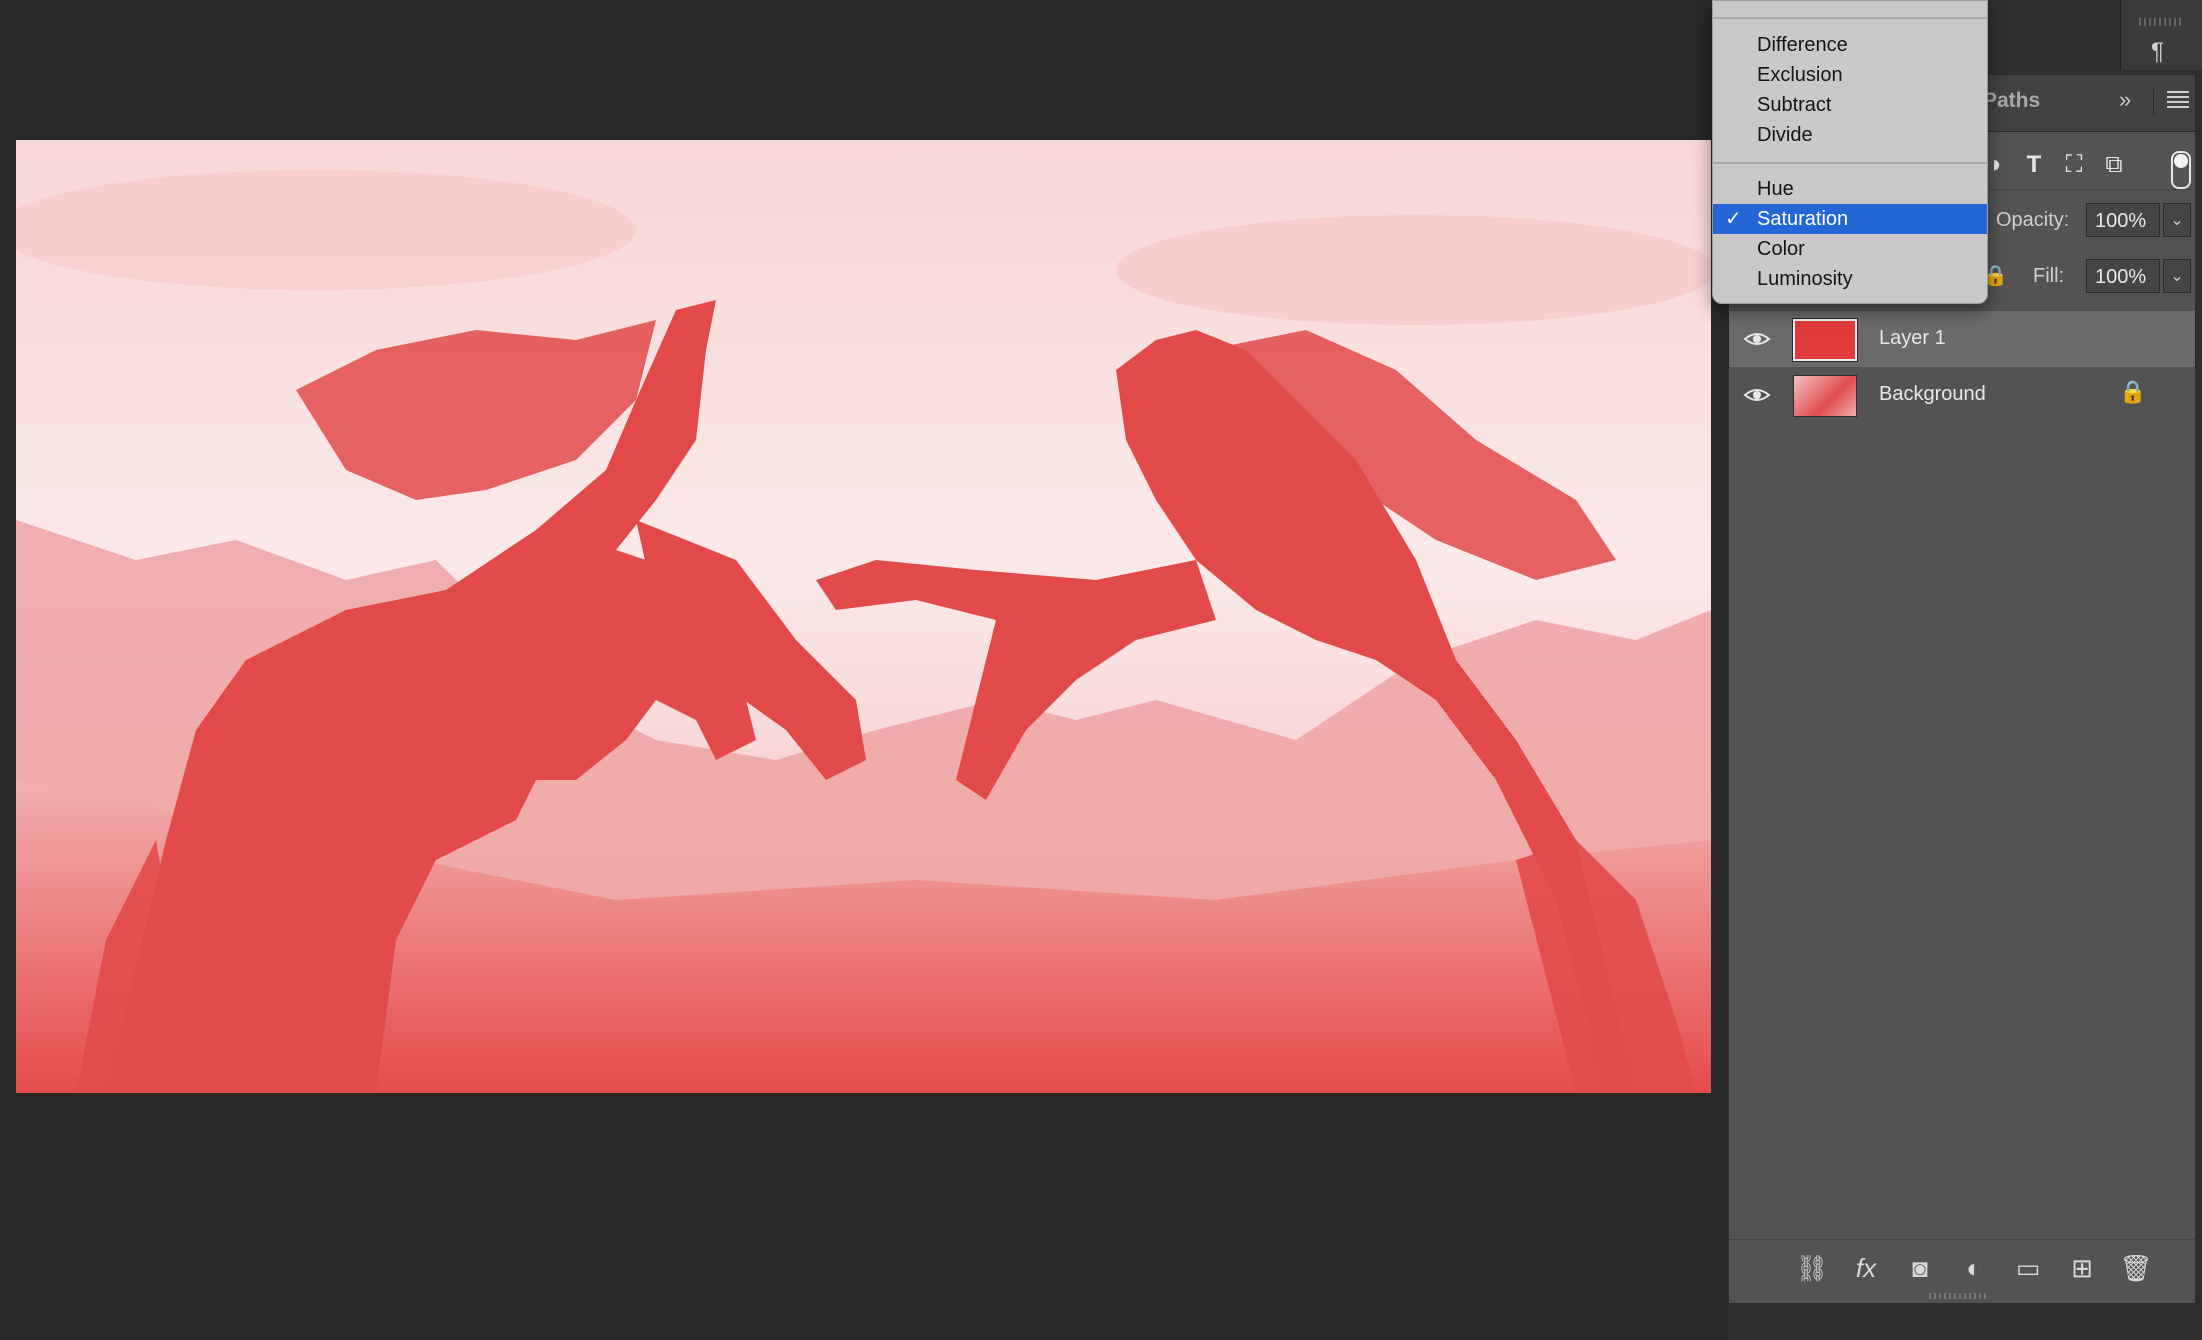  I want to click on filter-toggle-switch, so click(2181, 170).